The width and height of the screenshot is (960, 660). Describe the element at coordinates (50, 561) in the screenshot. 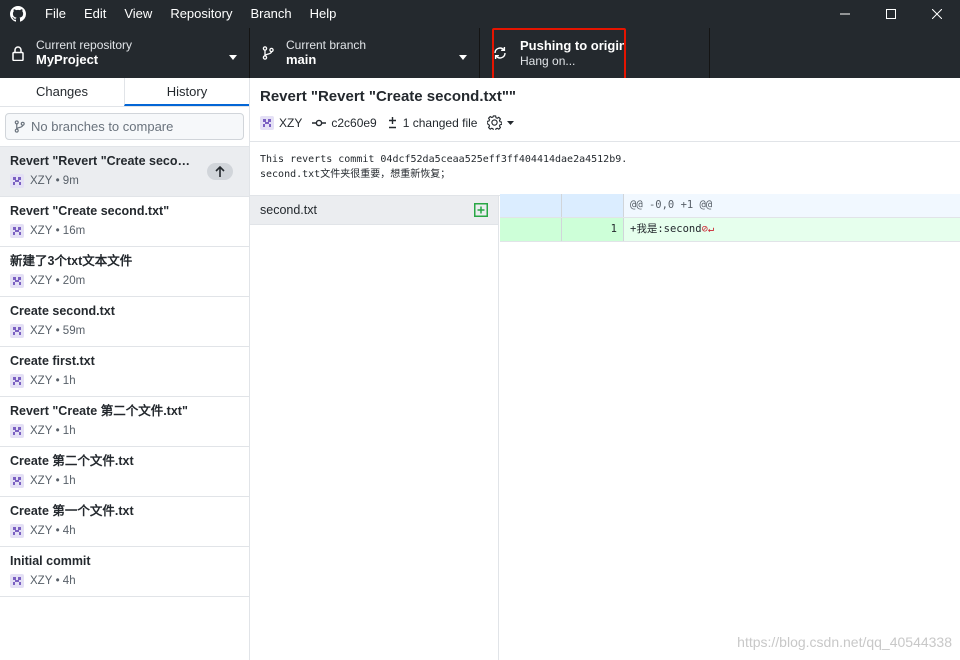

I see `commit-title: Initial commit` at that location.